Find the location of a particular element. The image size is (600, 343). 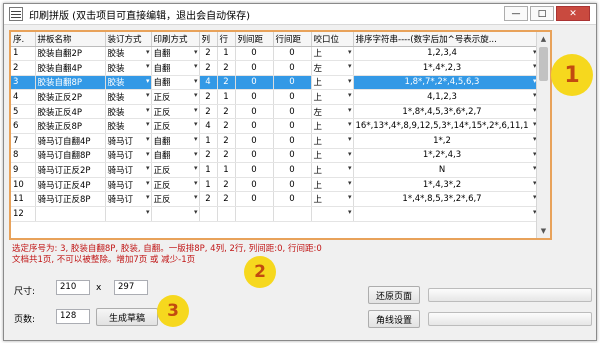

cell-col-order: 1*,2 is located at coordinates (446, 141).